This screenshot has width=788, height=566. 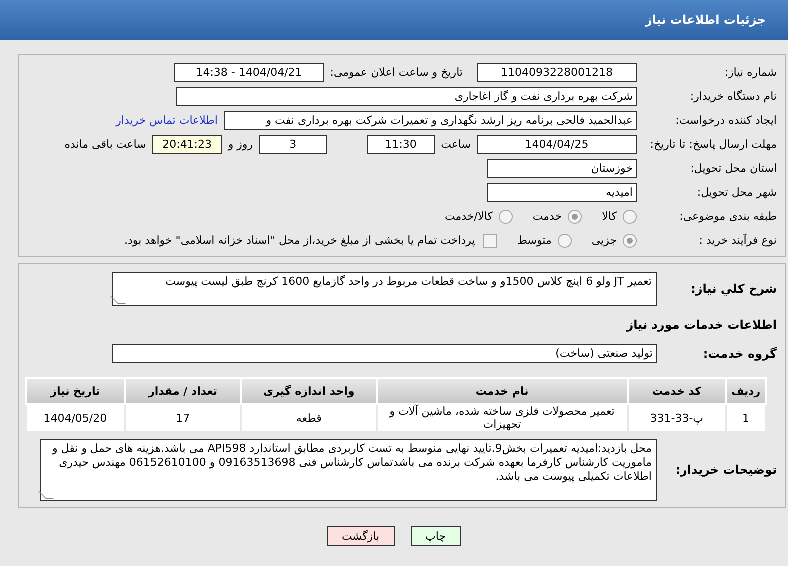 I want to click on field-label: تاریخ و ساعت اعلان عمومی:, so click(x=396, y=72).